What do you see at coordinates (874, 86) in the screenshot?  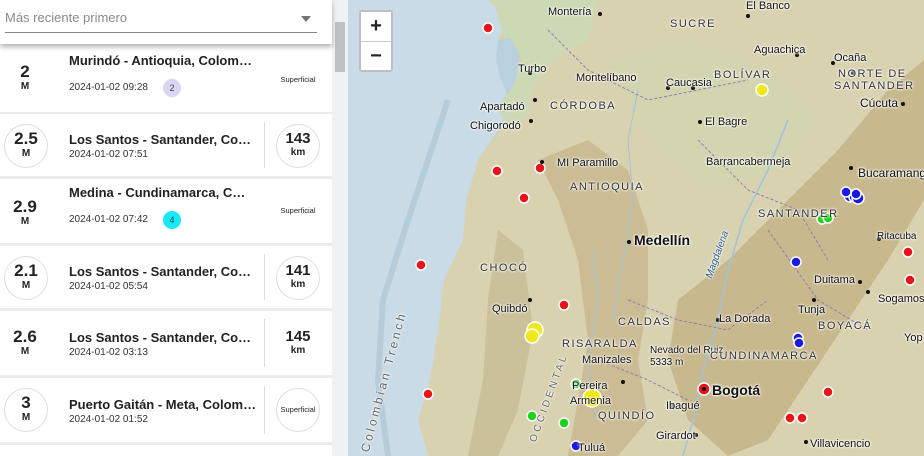 I see `map-label-norte-santander-2: SANTANDER` at bounding box center [874, 86].